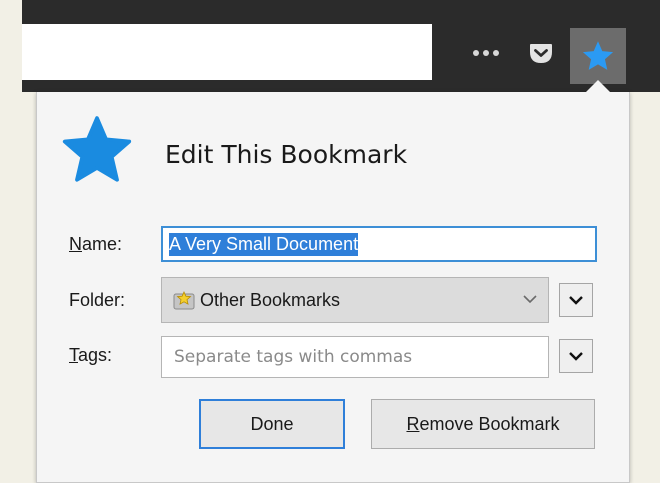  What do you see at coordinates (270, 299) in the screenshot?
I see `folder-value: Other Bookmarks` at bounding box center [270, 299].